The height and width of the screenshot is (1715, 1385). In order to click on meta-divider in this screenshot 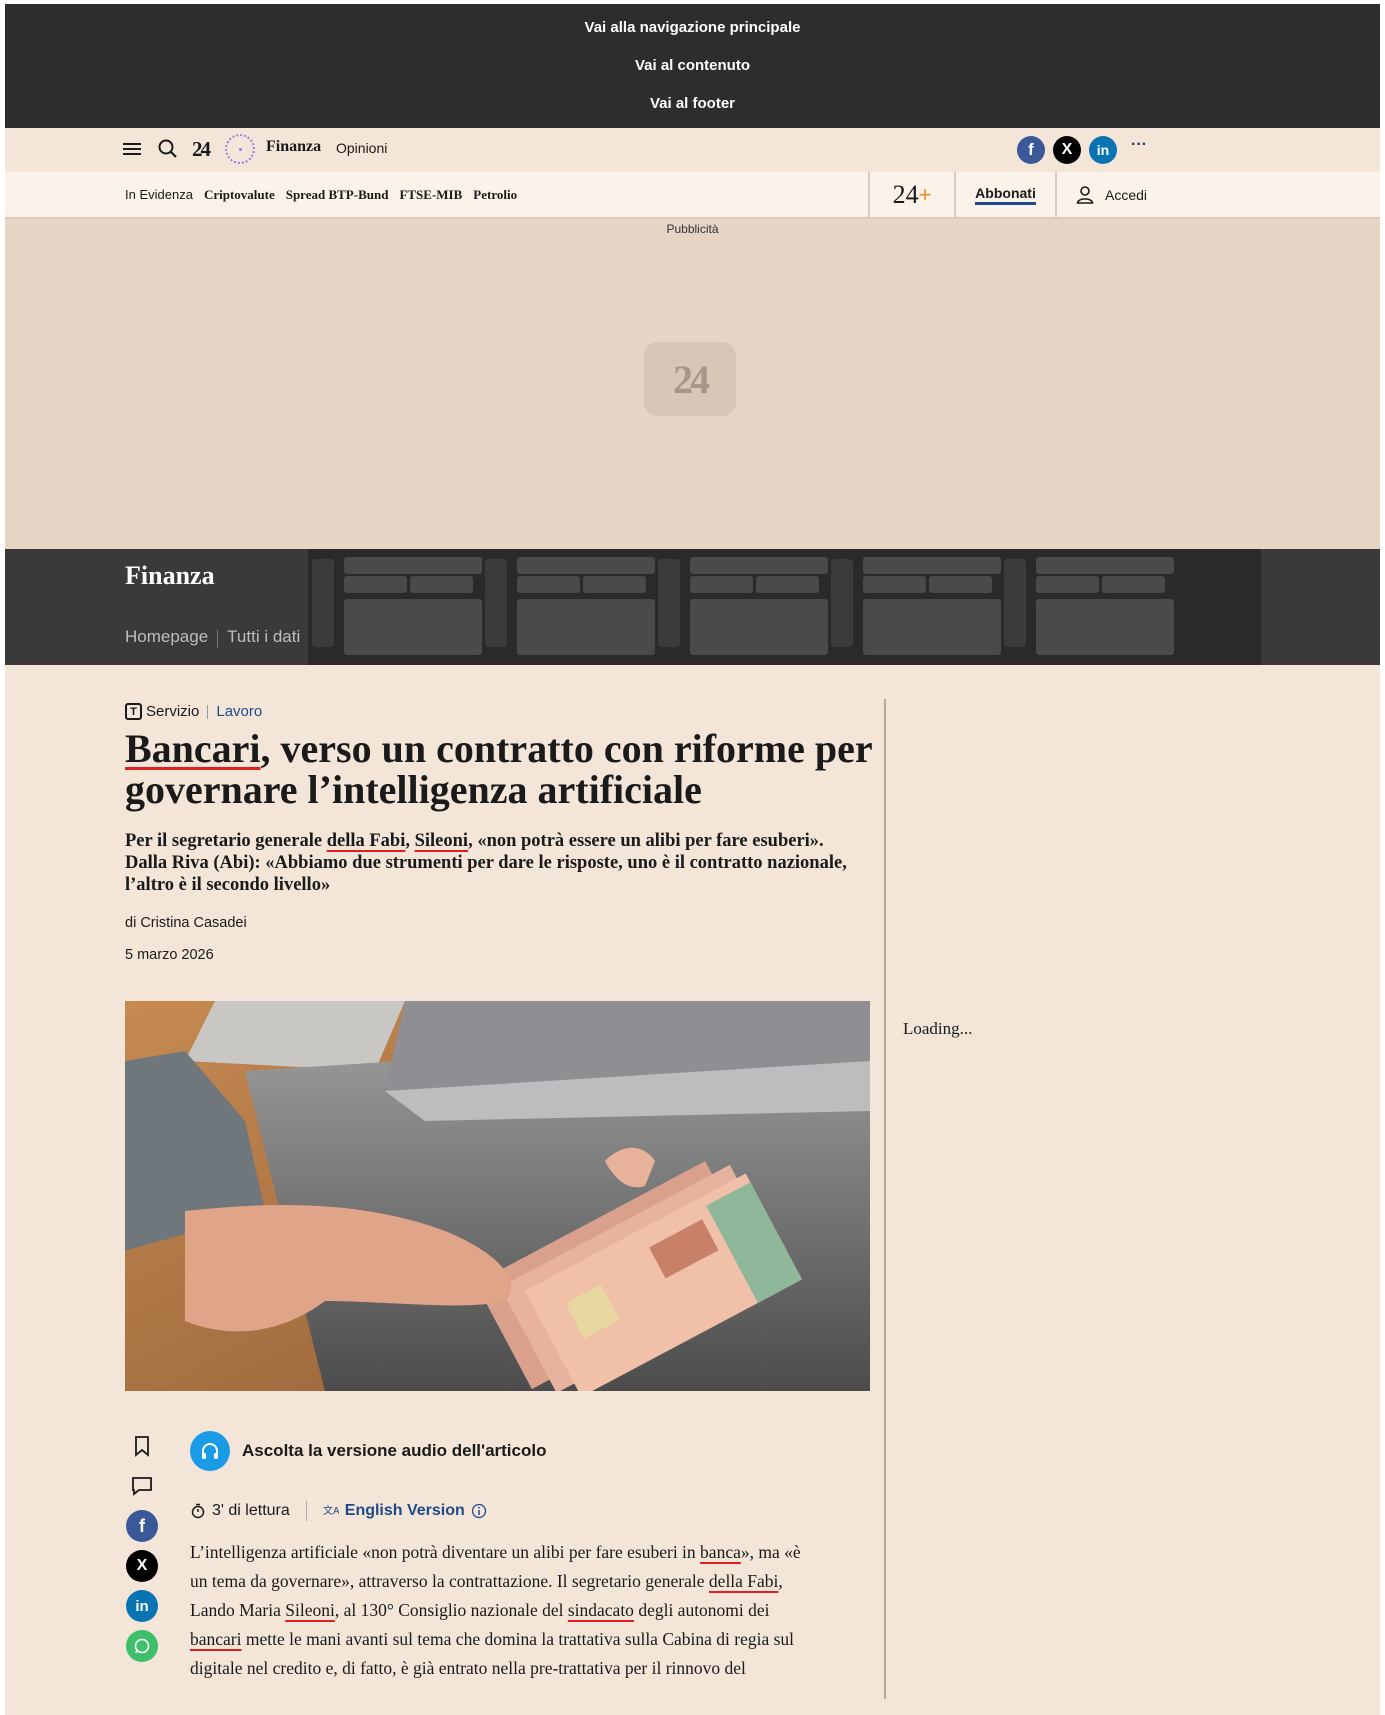, I will do `click(208, 711)`.